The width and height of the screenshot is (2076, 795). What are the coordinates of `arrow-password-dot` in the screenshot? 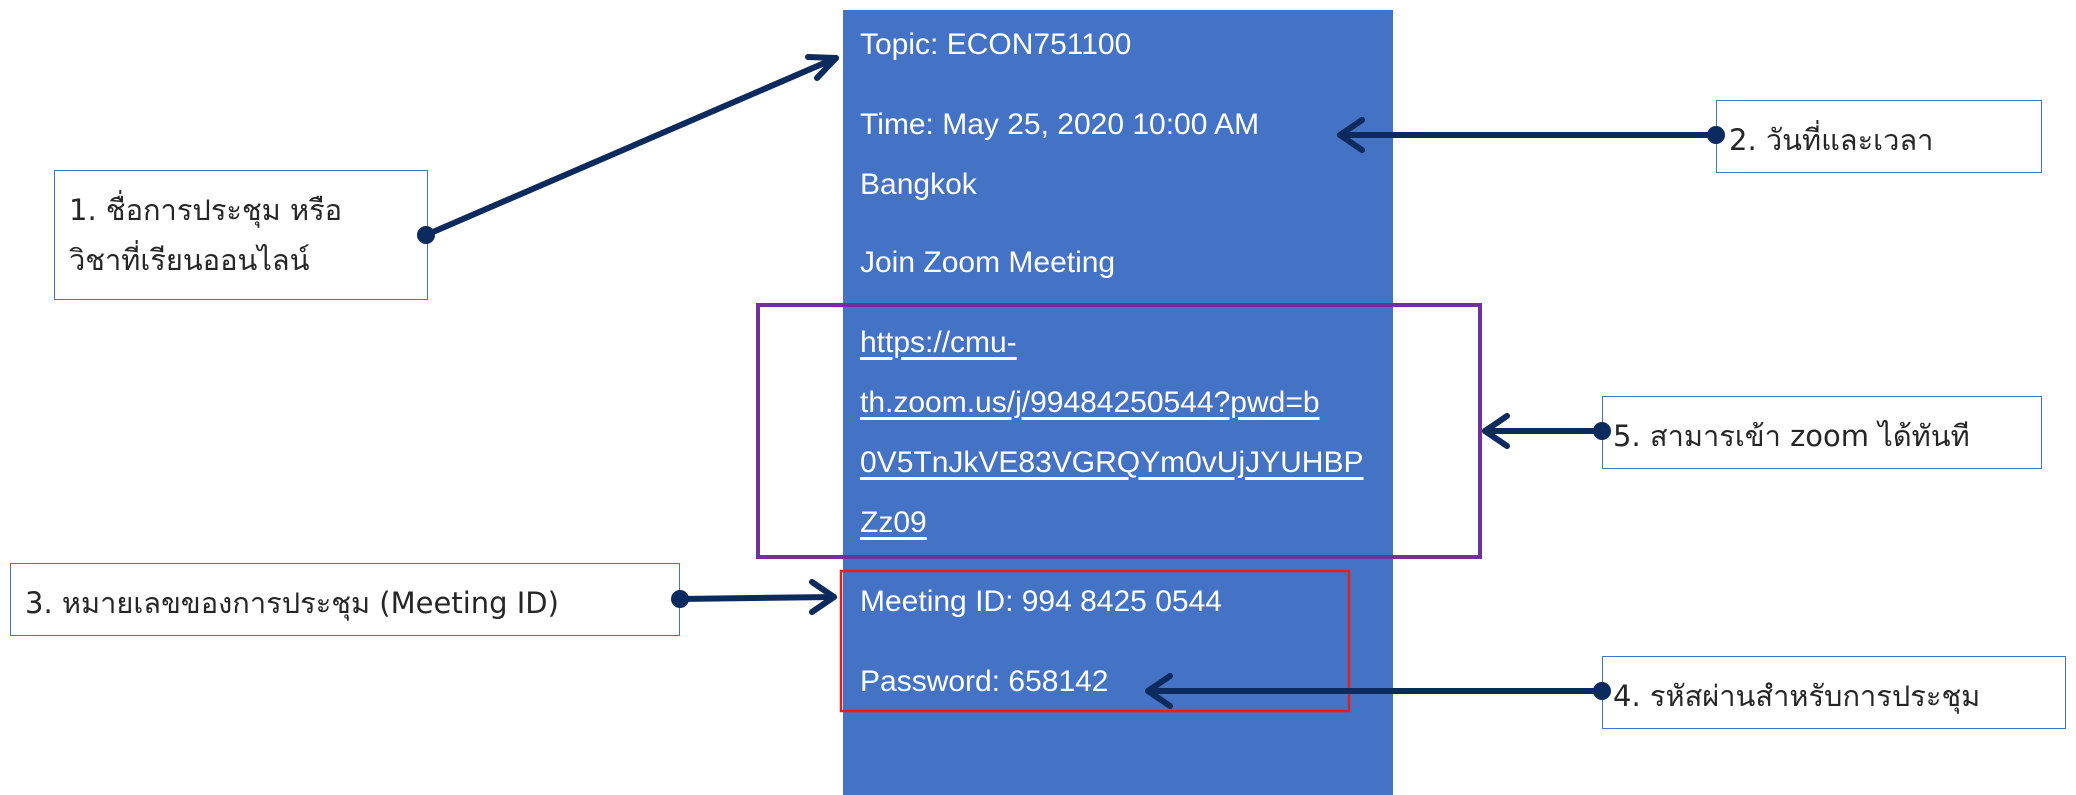 It's located at (1602, 691).